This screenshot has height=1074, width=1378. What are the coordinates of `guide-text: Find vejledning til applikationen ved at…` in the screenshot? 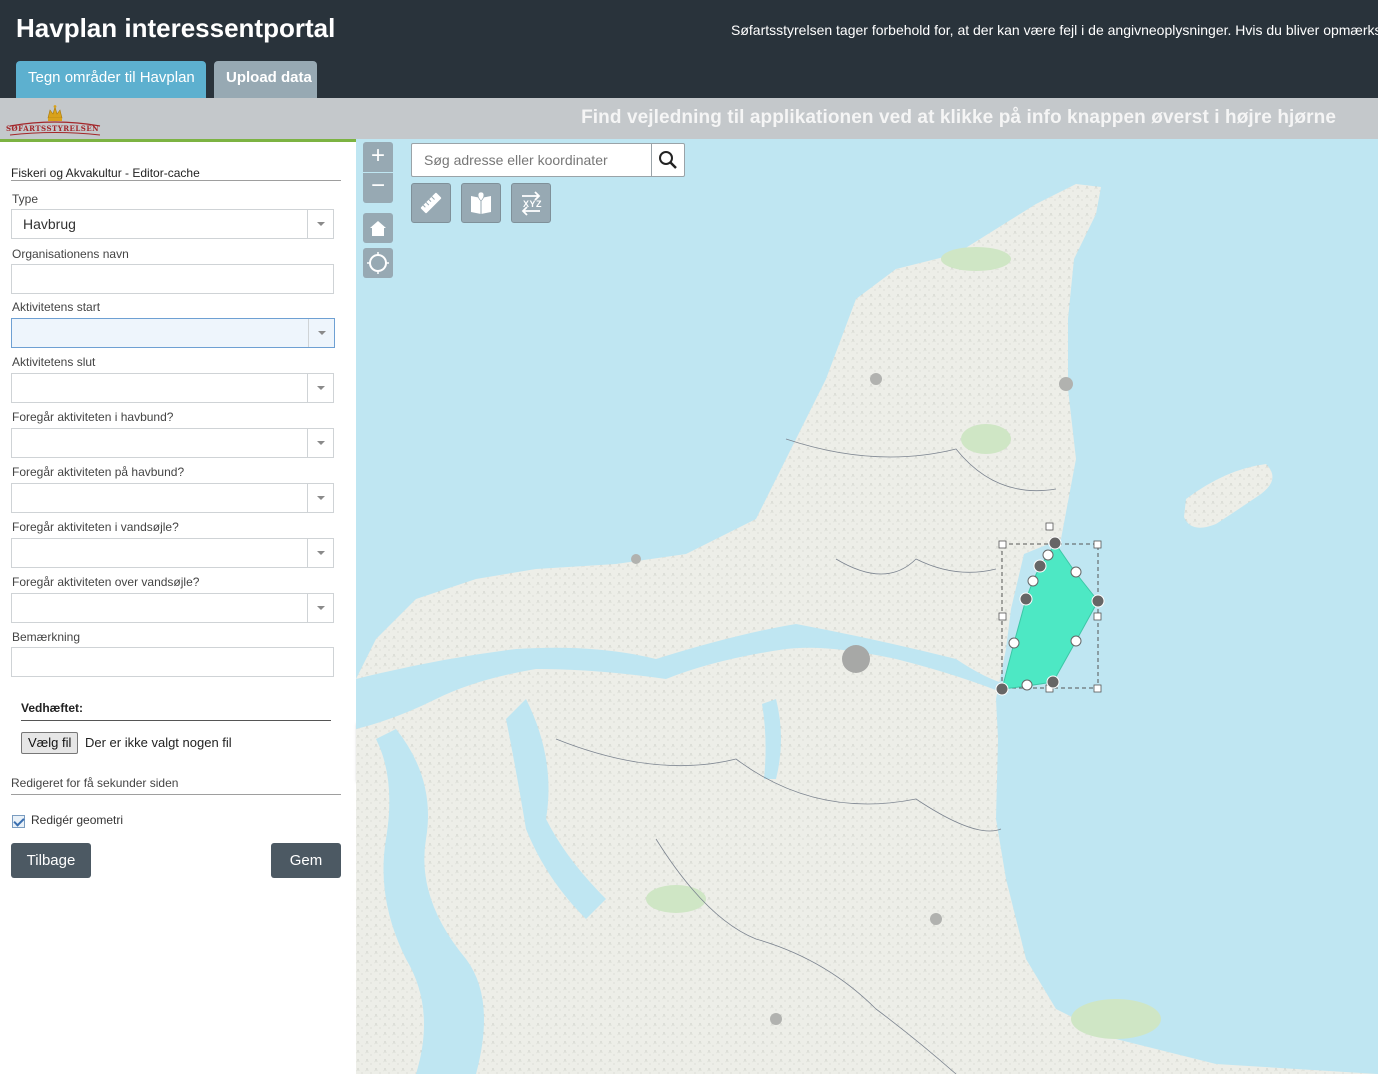 It's located at (958, 117).